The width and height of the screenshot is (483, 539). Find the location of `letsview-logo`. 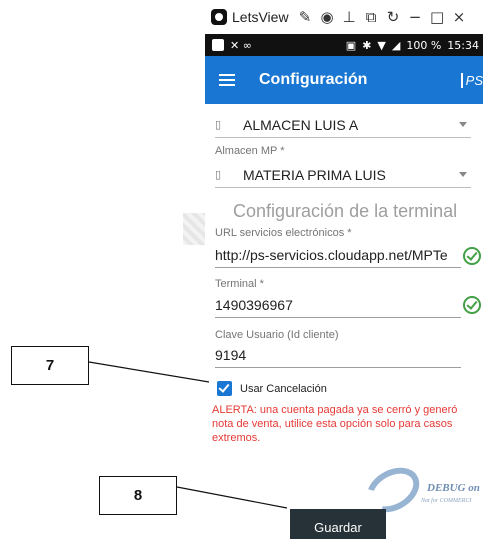

letsview-logo is located at coordinates (219, 17).